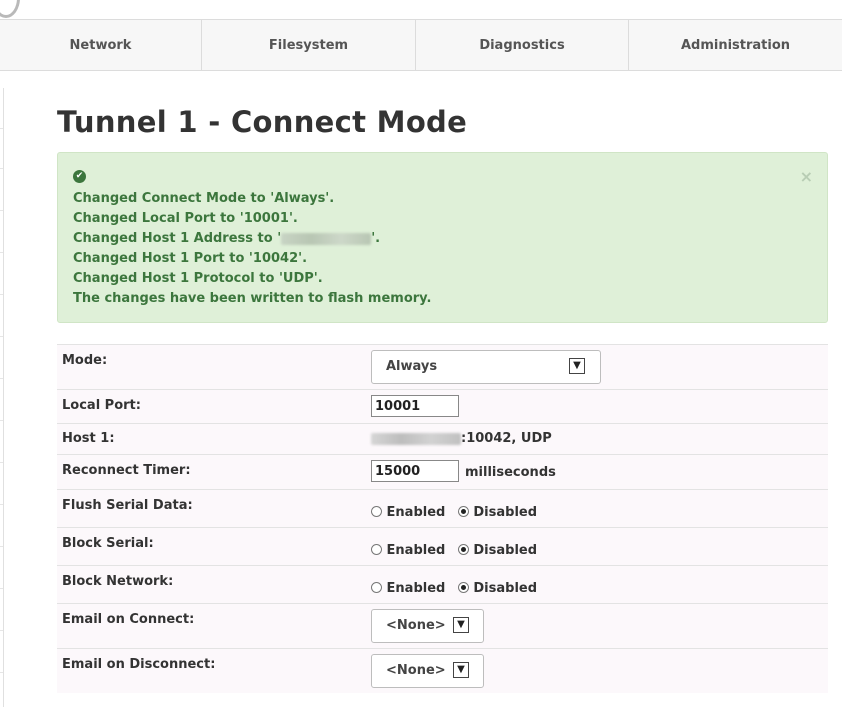 The image size is (842, 707). What do you see at coordinates (463, 511) in the screenshot?
I see `flush-serial-disabled-radio` at bounding box center [463, 511].